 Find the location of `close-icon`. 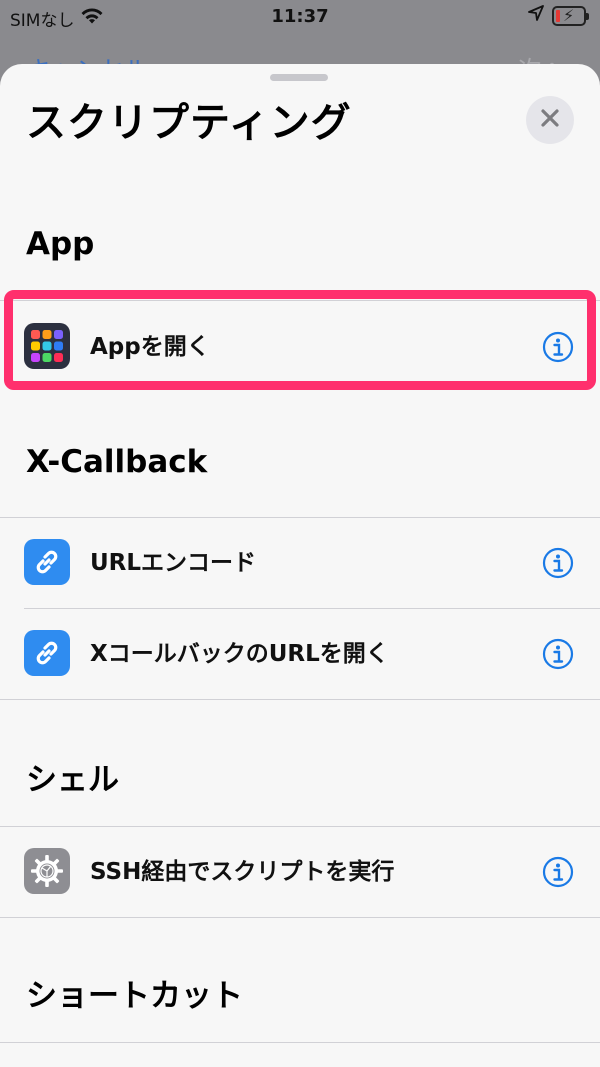

close-icon is located at coordinates (550, 120).